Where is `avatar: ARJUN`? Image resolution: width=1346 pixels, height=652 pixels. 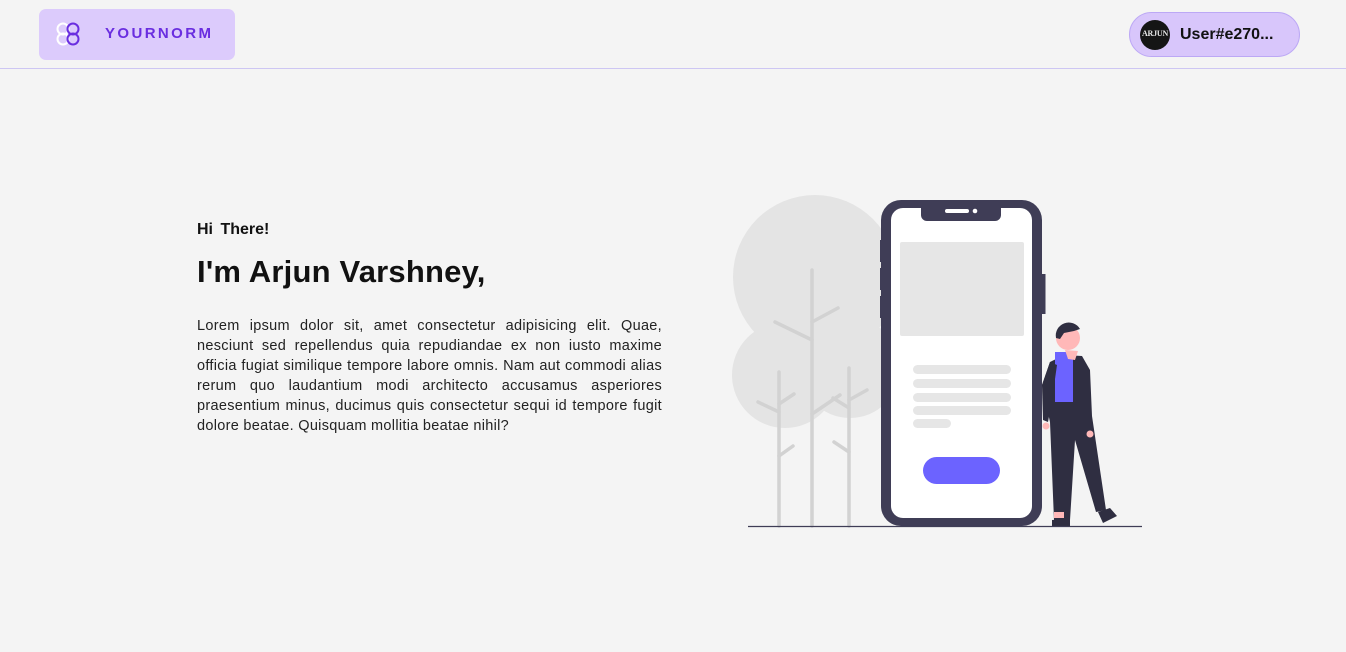 avatar: ARJUN is located at coordinates (1155, 35).